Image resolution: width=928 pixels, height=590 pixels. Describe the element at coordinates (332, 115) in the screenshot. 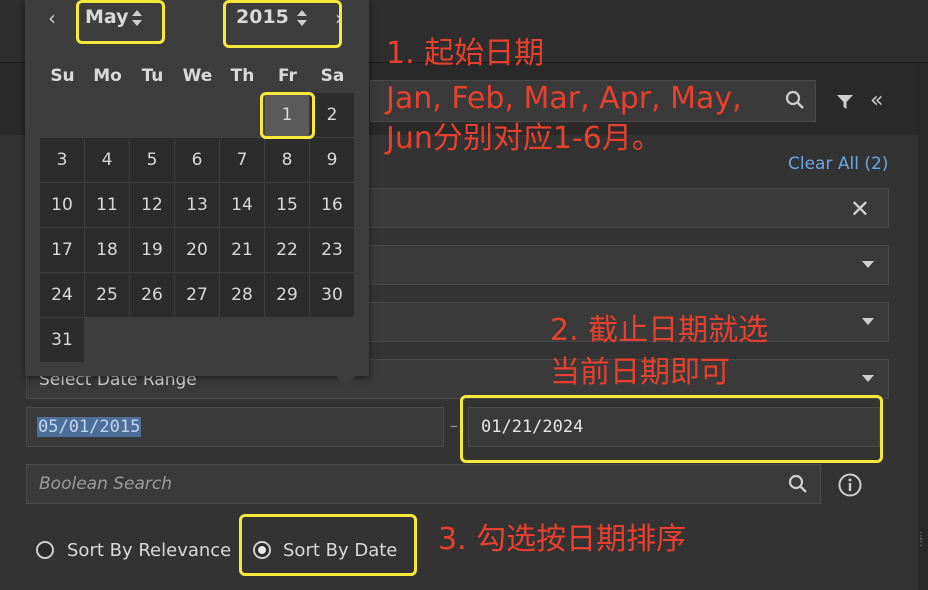

I see `calendar-day: 2` at that location.